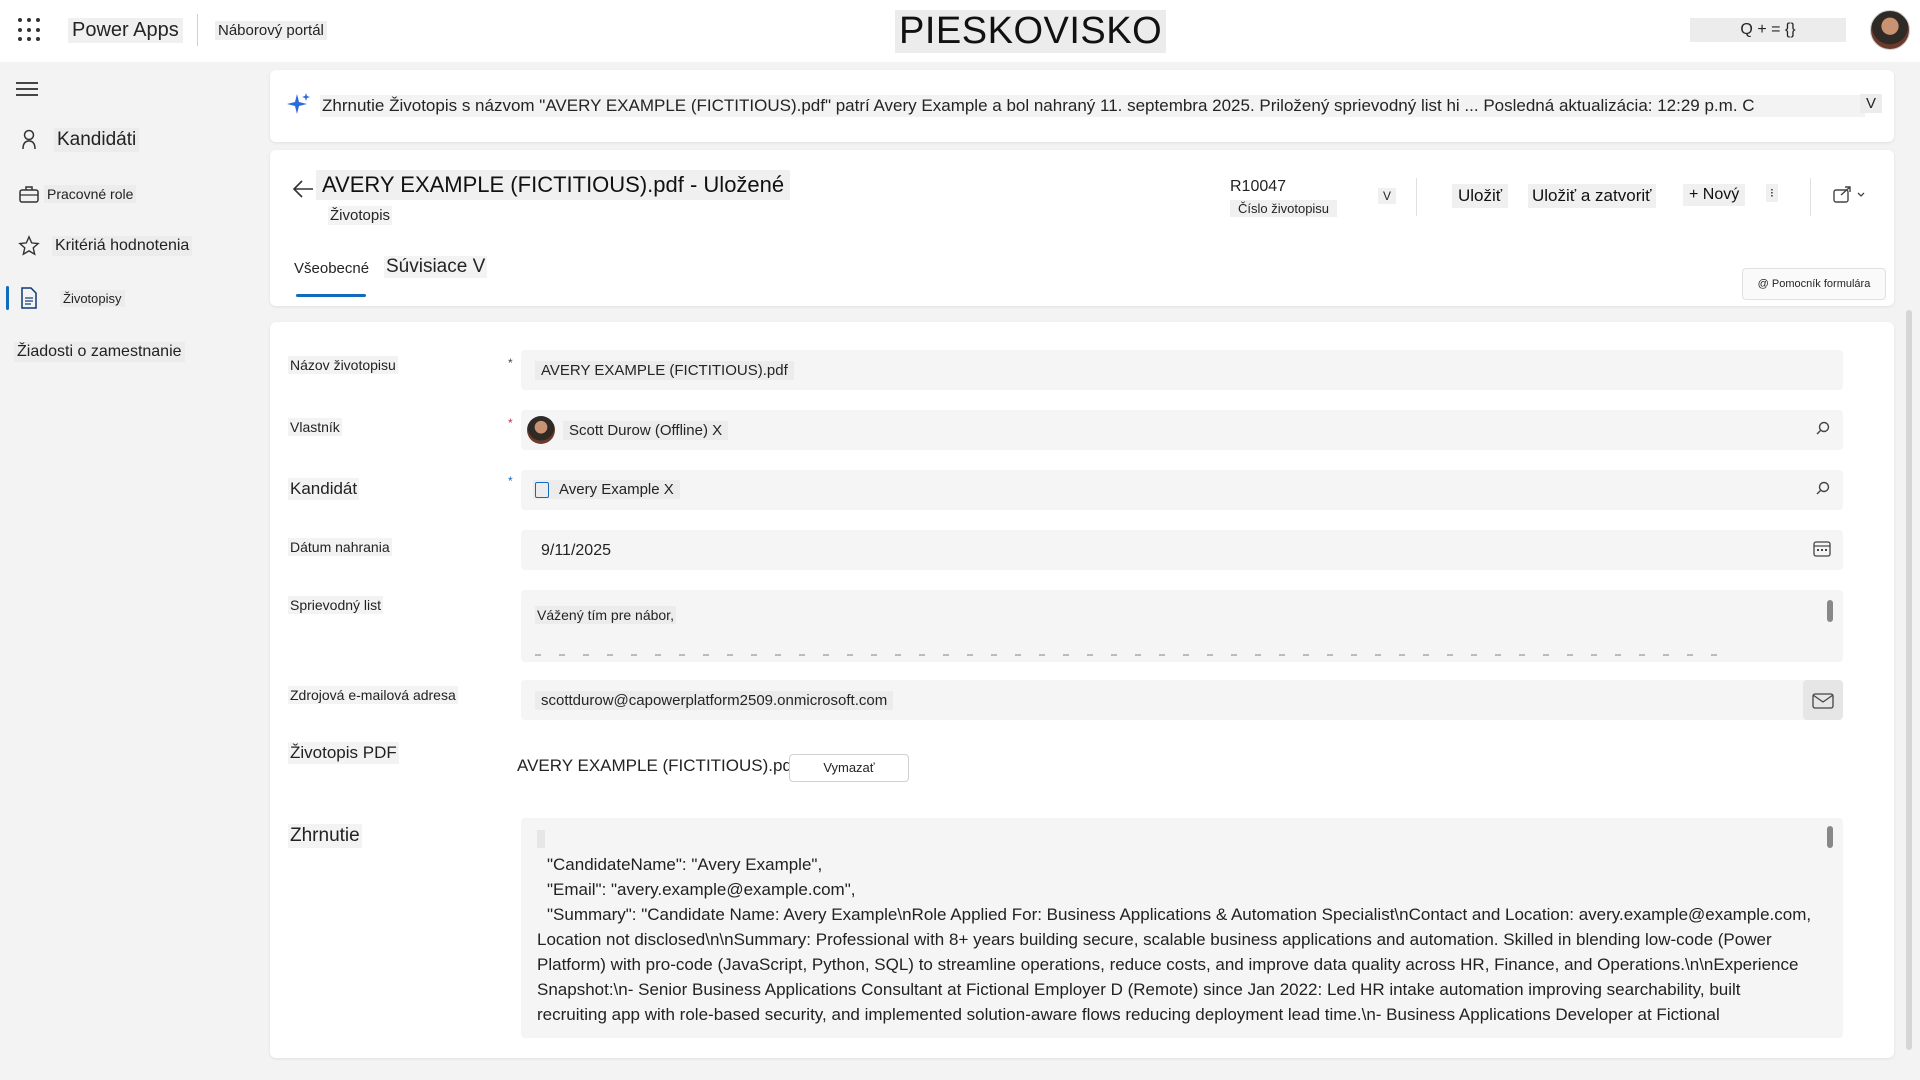 This screenshot has height=1080, width=1920. I want to click on field-value: 9/11/2025, so click(576, 550).